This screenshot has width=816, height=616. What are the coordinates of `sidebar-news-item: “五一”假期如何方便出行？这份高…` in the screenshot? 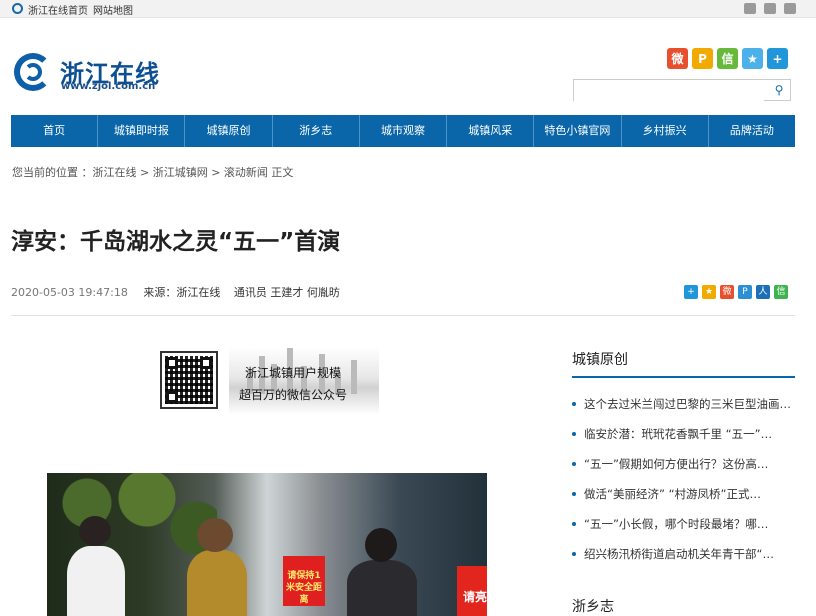 It's located at (684, 471).